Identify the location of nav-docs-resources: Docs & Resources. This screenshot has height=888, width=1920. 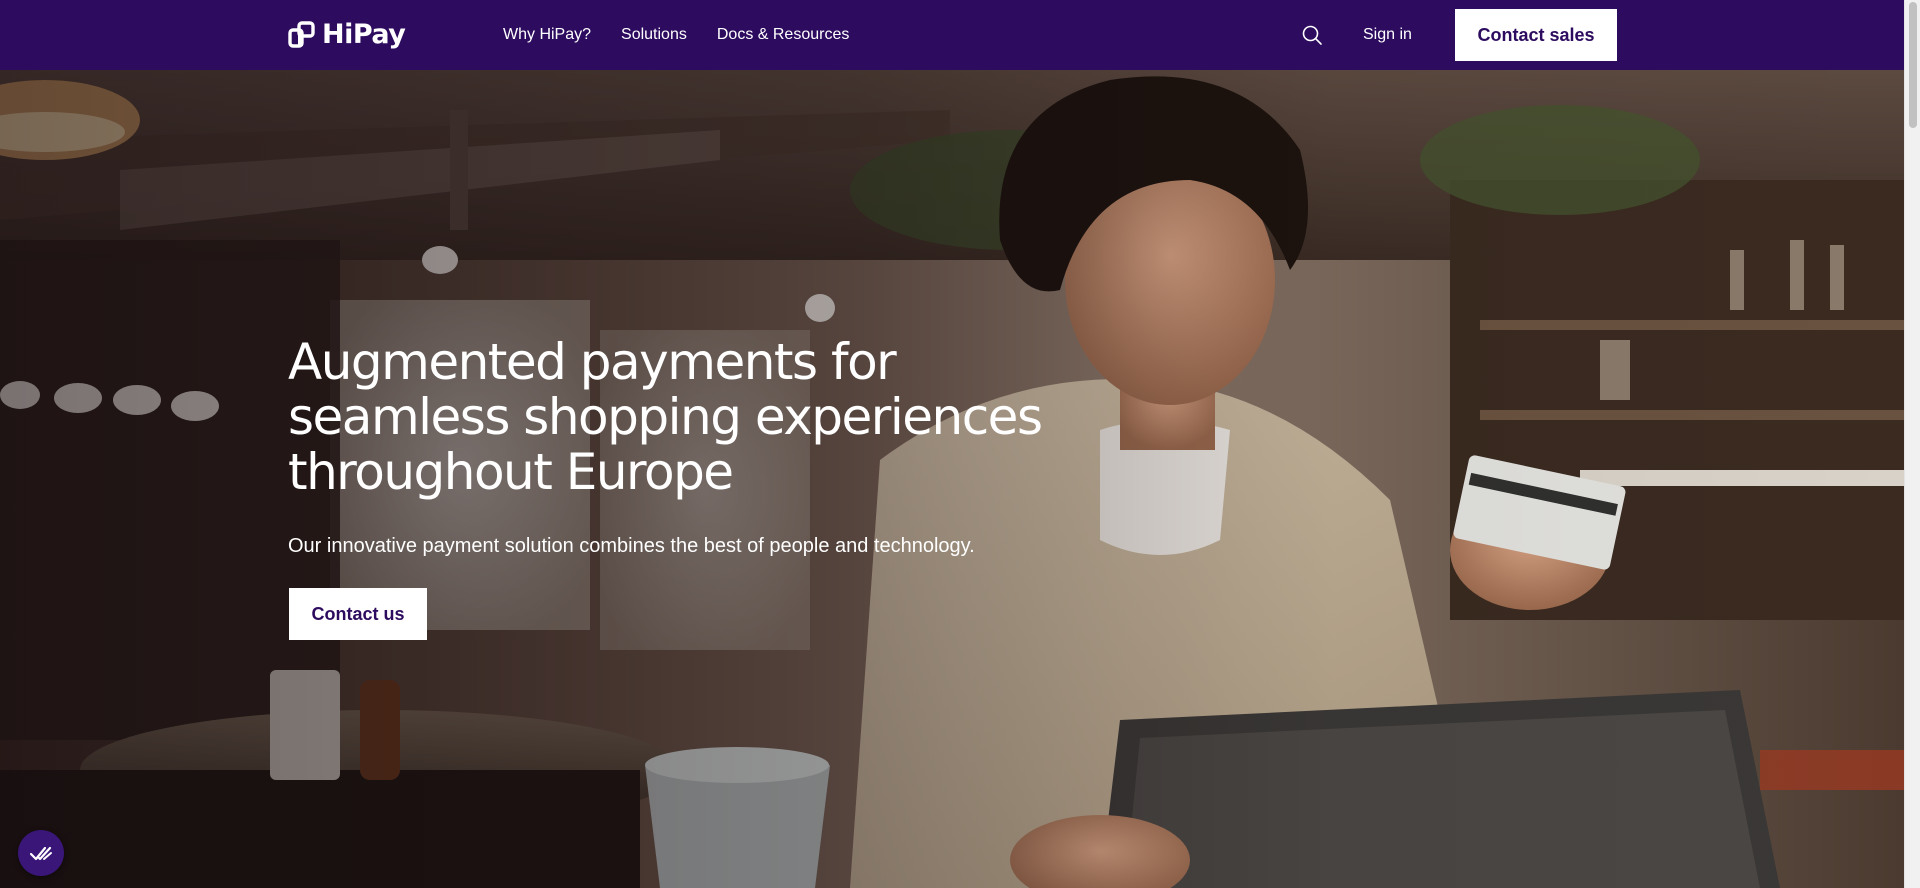
(783, 35).